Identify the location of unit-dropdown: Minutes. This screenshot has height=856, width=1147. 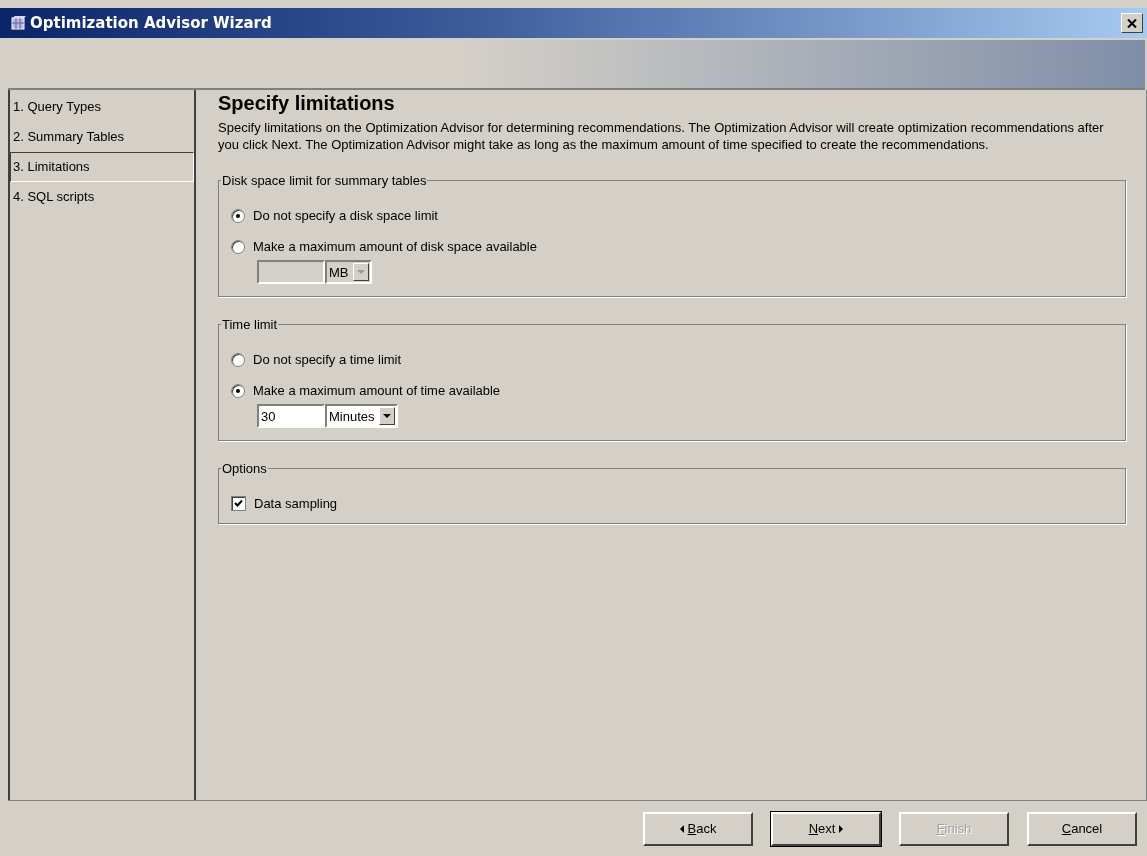
(361, 416).